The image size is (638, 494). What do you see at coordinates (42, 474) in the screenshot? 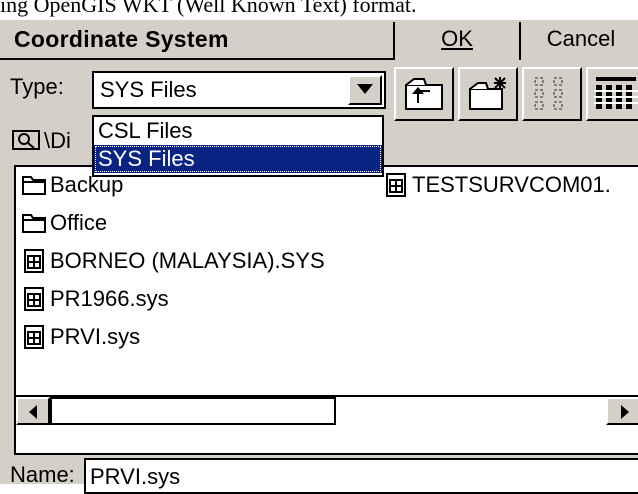
I see `name-label: Name:` at bounding box center [42, 474].